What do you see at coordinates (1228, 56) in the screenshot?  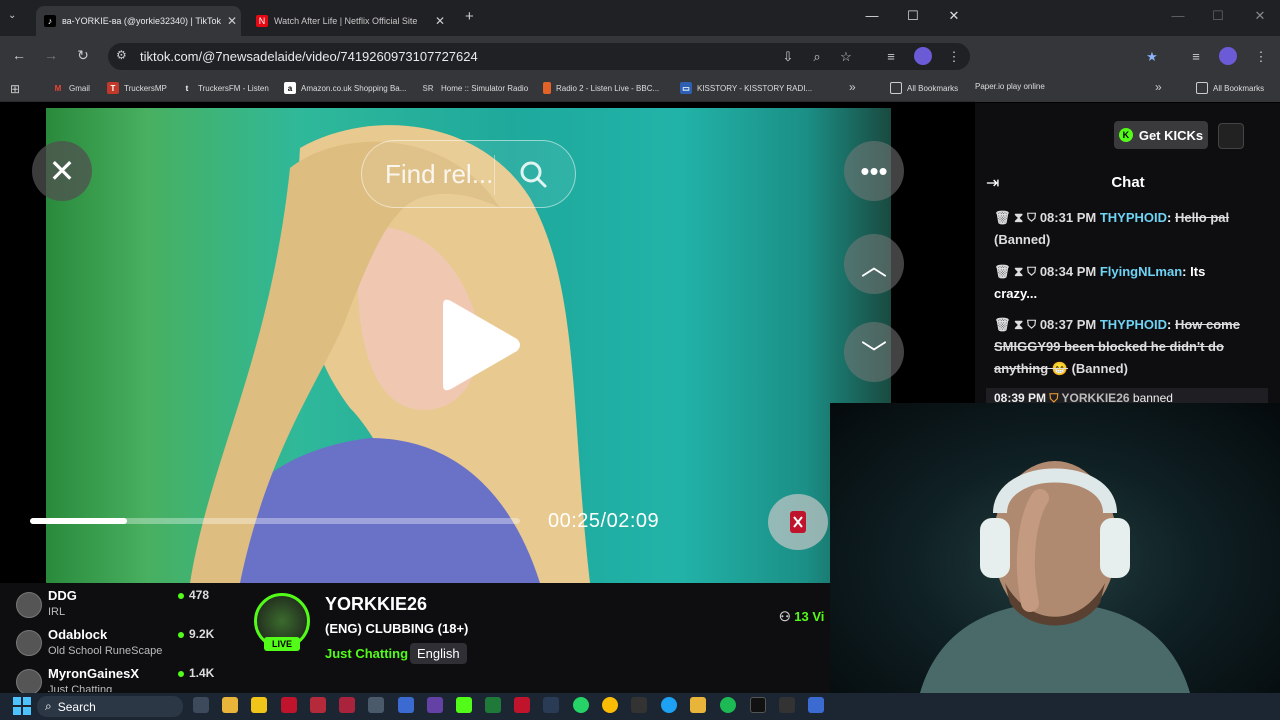 I see `second-profile-avatar` at bounding box center [1228, 56].